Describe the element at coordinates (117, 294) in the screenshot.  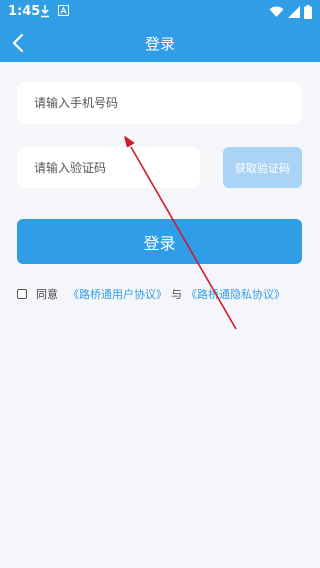
I see `user-agreement-link: 《路桥通用户协议》` at that location.